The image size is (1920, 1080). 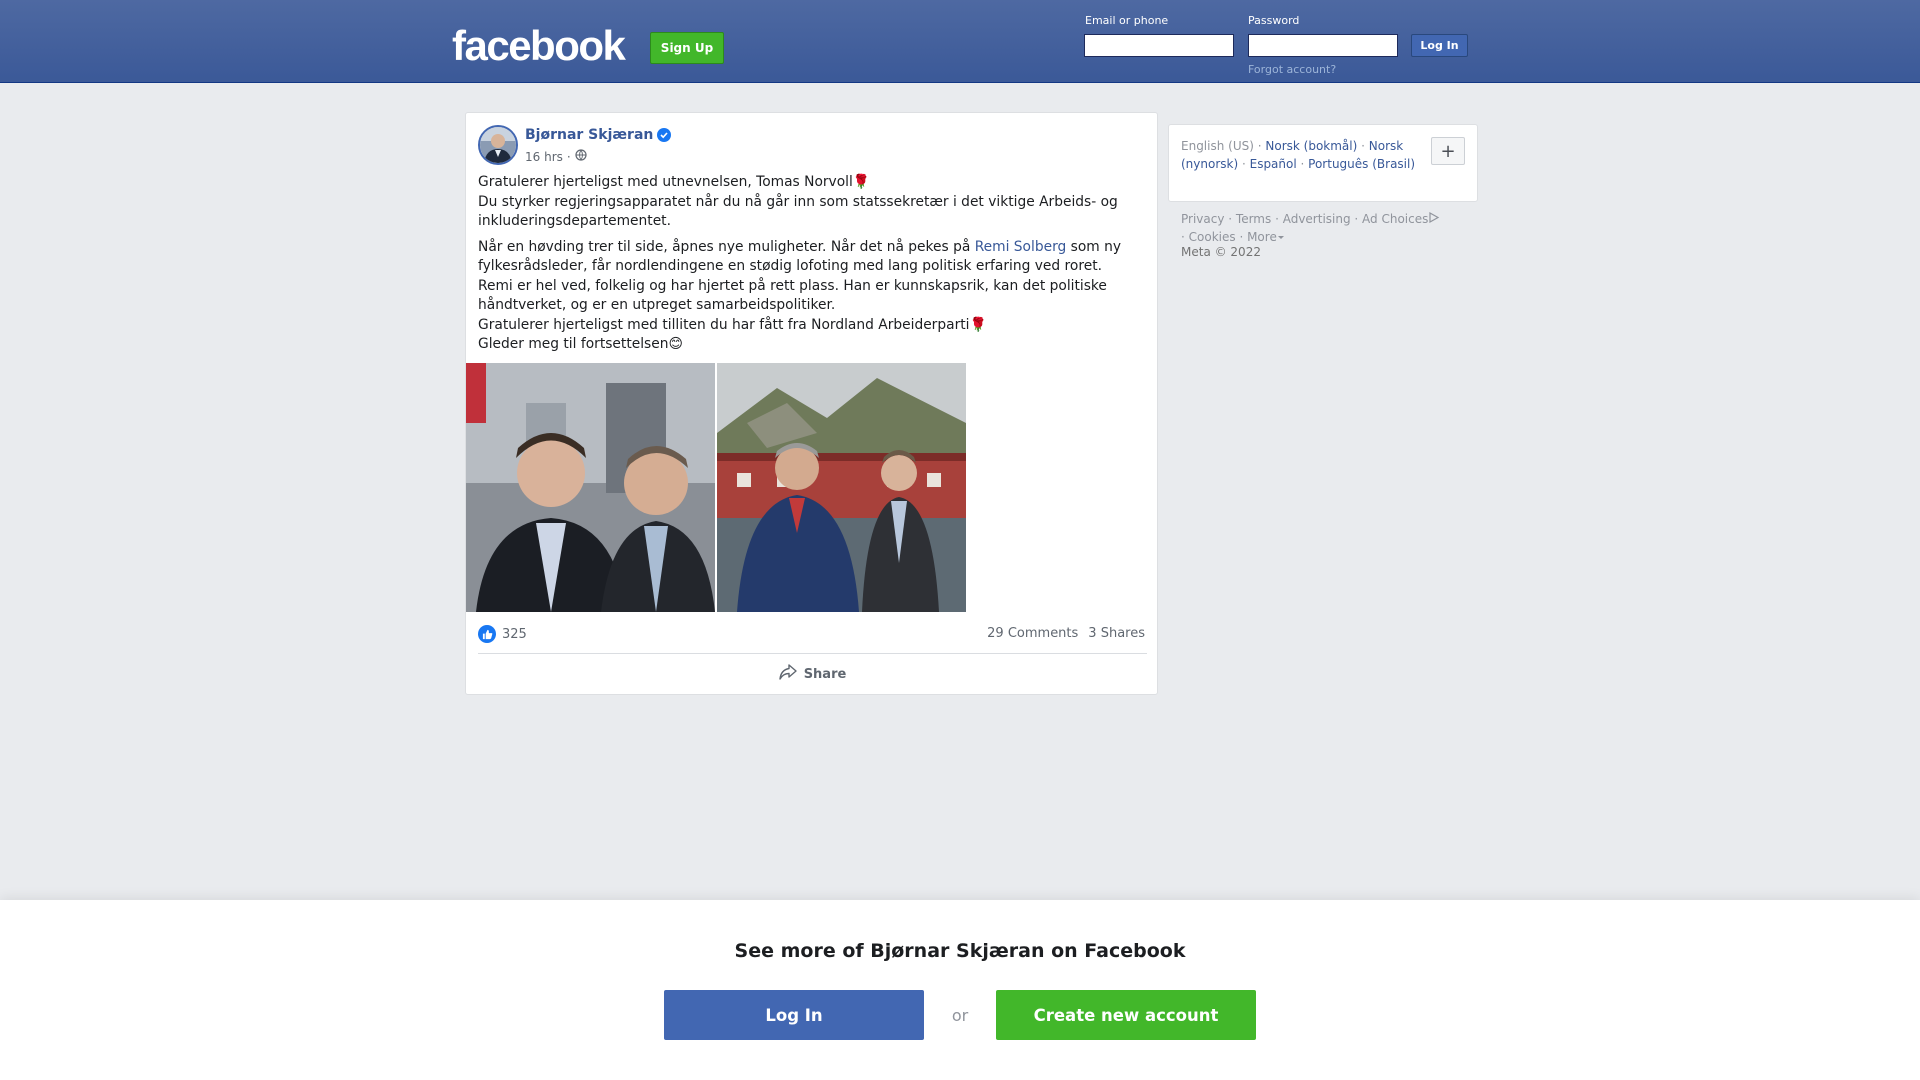 What do you see at coordinates (1212, 237) in the screenshot?
I see `footer-link-cookies: Cookies` at bounding box center [1212, 237].